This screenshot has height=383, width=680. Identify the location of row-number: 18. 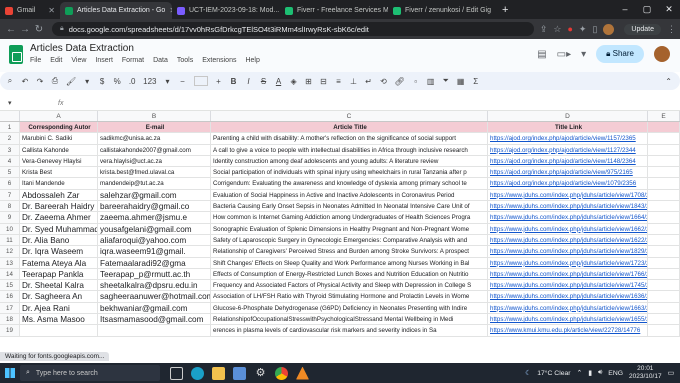
(10, 319).